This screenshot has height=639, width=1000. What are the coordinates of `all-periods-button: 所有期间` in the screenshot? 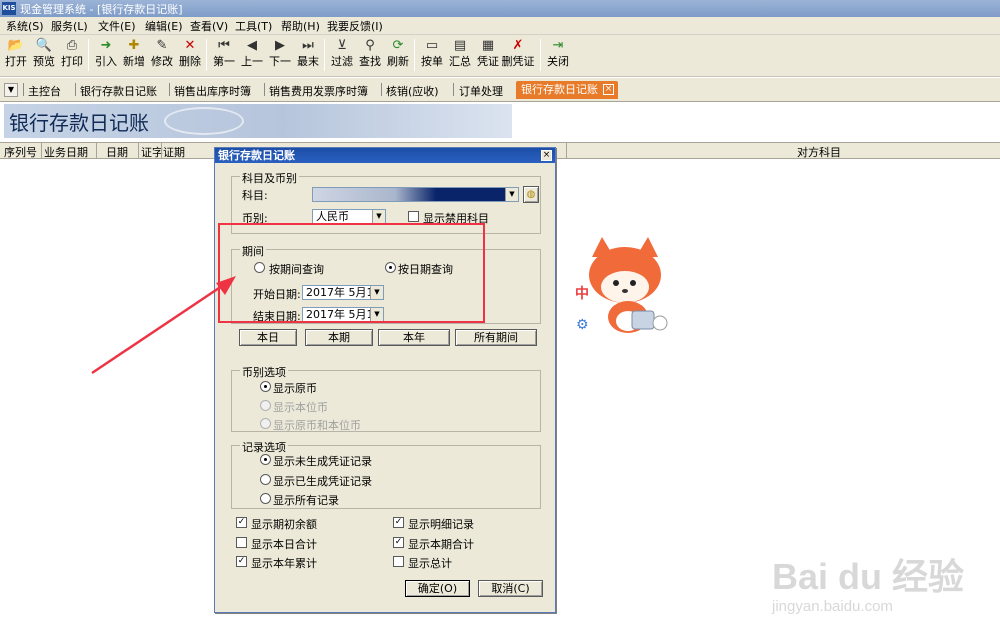 It's located at (496, 337).